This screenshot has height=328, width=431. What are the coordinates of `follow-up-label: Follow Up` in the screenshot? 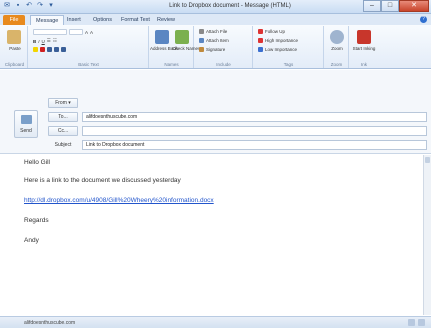 It's located at (275, 31).